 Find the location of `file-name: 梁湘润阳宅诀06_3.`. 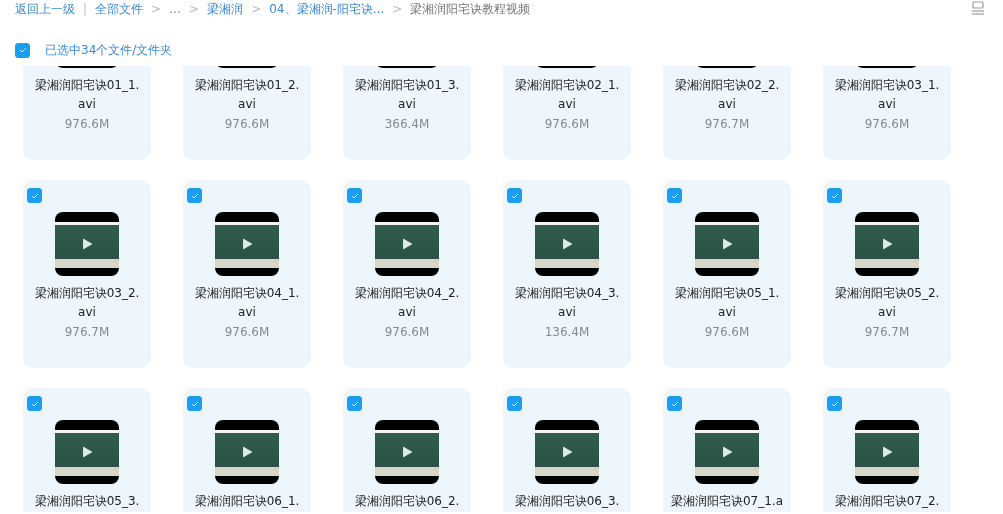

file-name: 梁湘润阳宅诀06_3. is located at coordinates (567, 501).